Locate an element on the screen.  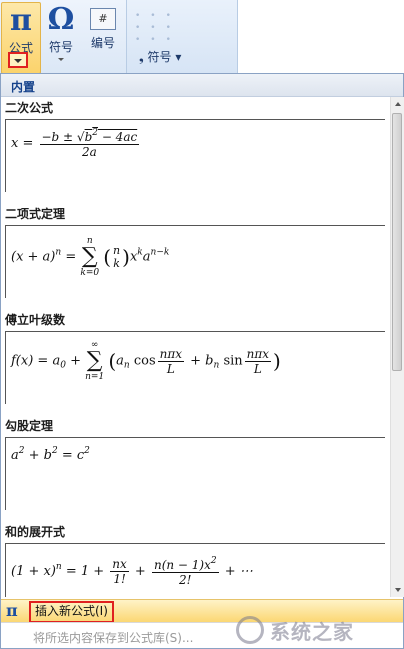
list-item-title: 勾股定理 is located at coordinates (29, 426).